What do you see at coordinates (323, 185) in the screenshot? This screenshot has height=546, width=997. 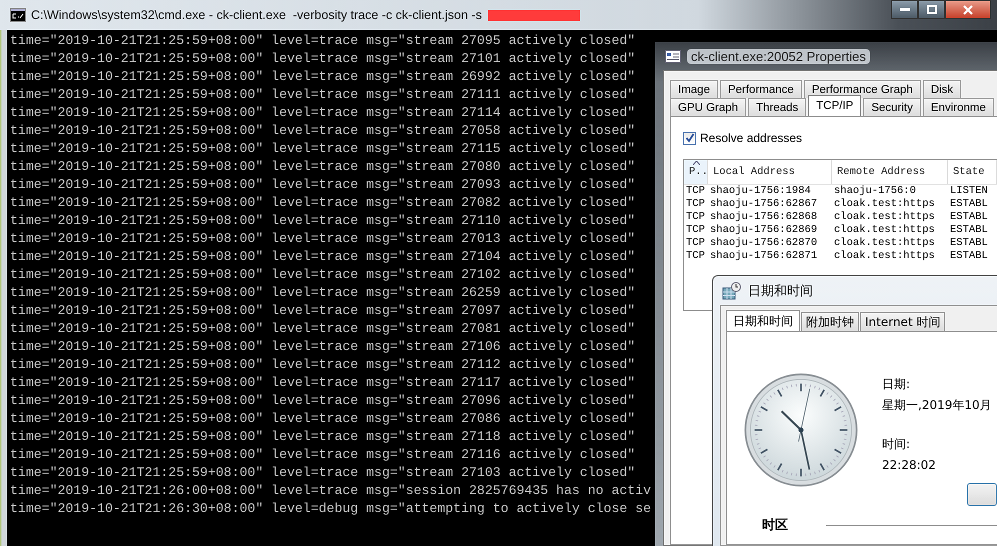 I see `log-line: time="2019-10-21T21:25:59+08:00" level=trace msg="stream 27093 actively closed"` at bounding box center [323, 185].